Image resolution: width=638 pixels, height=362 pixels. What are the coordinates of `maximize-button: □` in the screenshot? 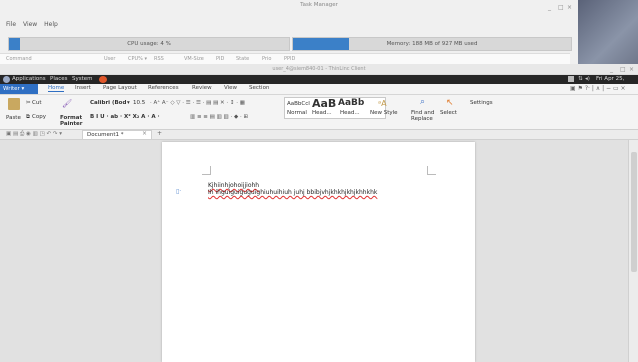 It's located at (561, 7).